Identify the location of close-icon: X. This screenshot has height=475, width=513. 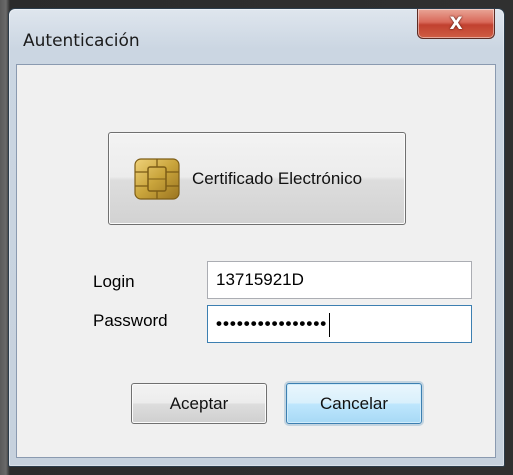
(456, 23).